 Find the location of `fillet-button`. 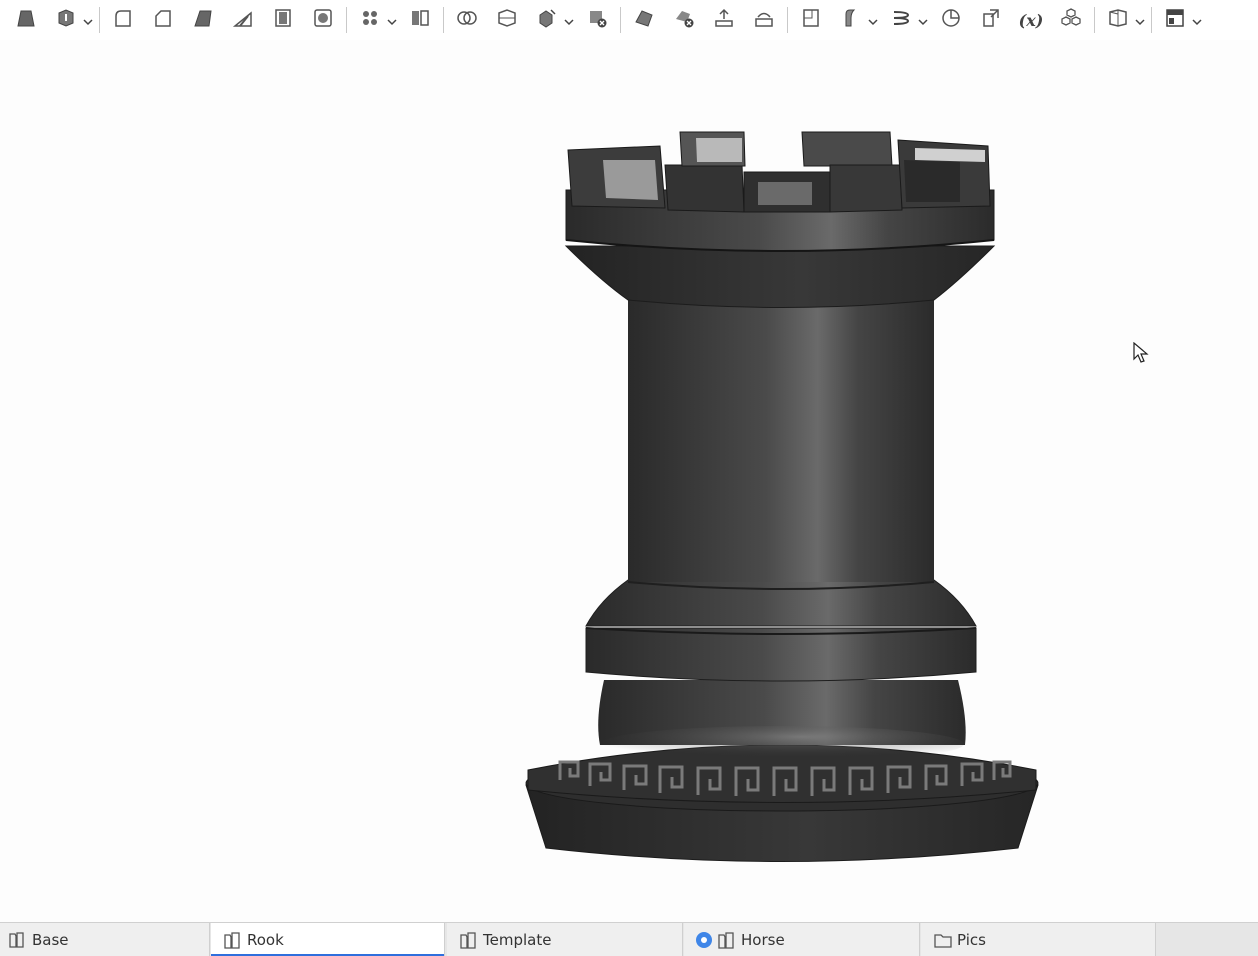

fillet-button is located at coordinates (123, 20).